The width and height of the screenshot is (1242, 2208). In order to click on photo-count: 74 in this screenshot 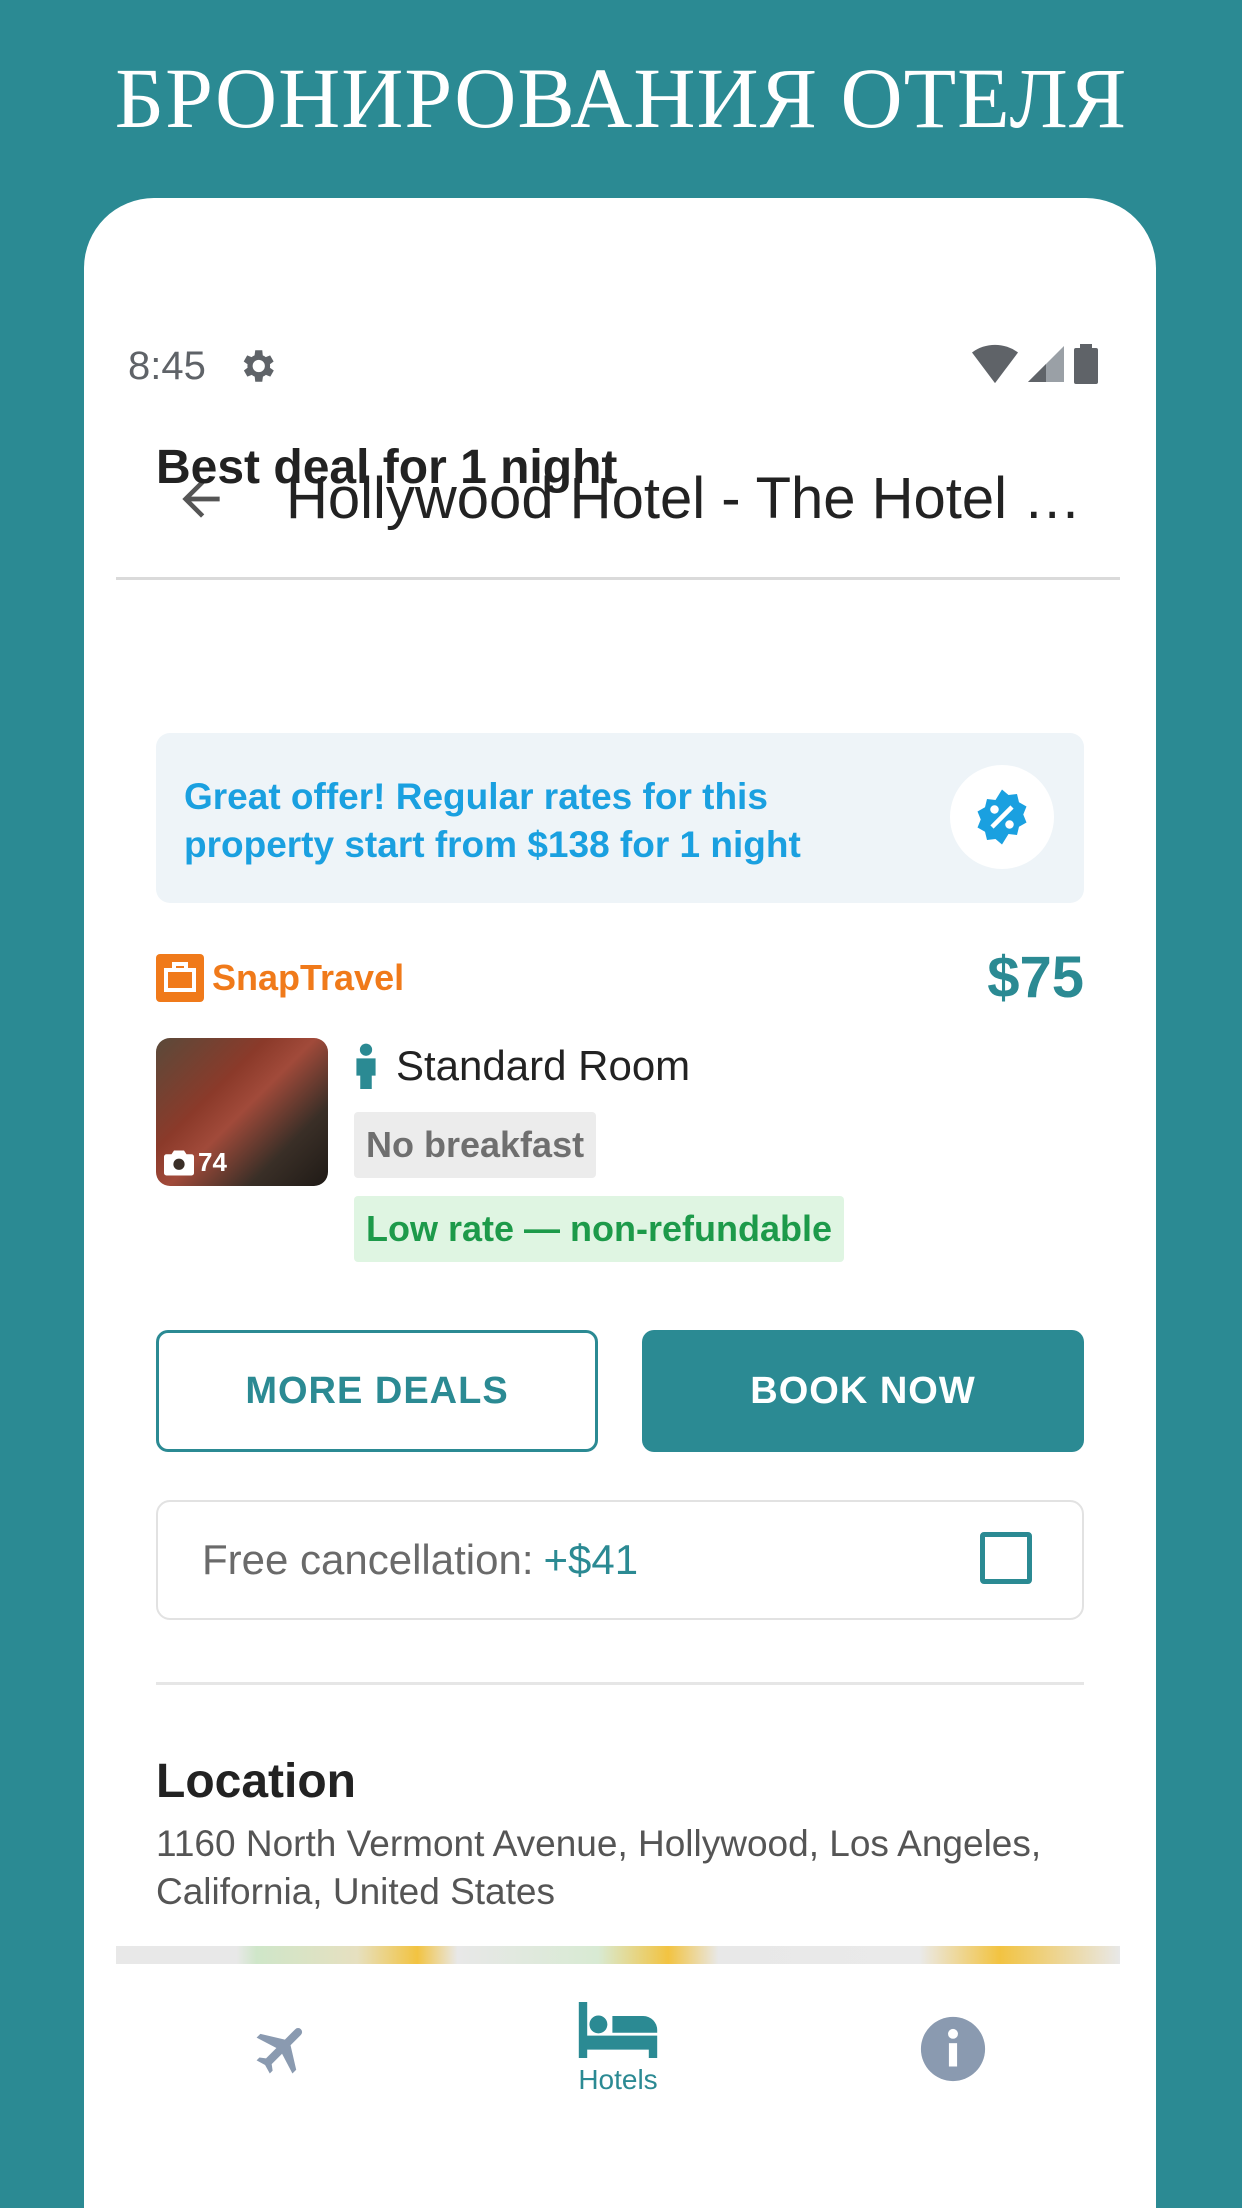, I will do `click(195, 1162)`.